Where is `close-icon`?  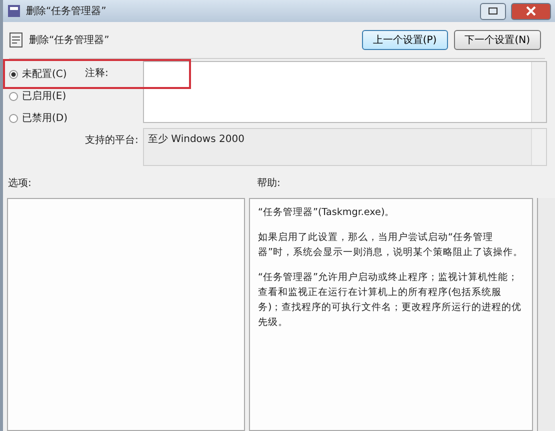
close-icon is located at coordinates (531, 11).